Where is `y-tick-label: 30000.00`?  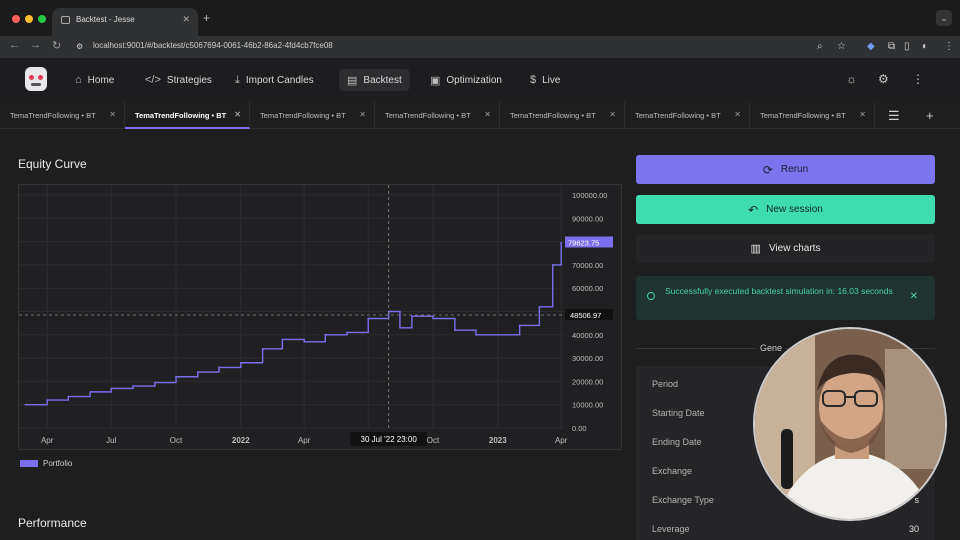 y-tick-label: 30000.00 is located at coordinates (587, 358).